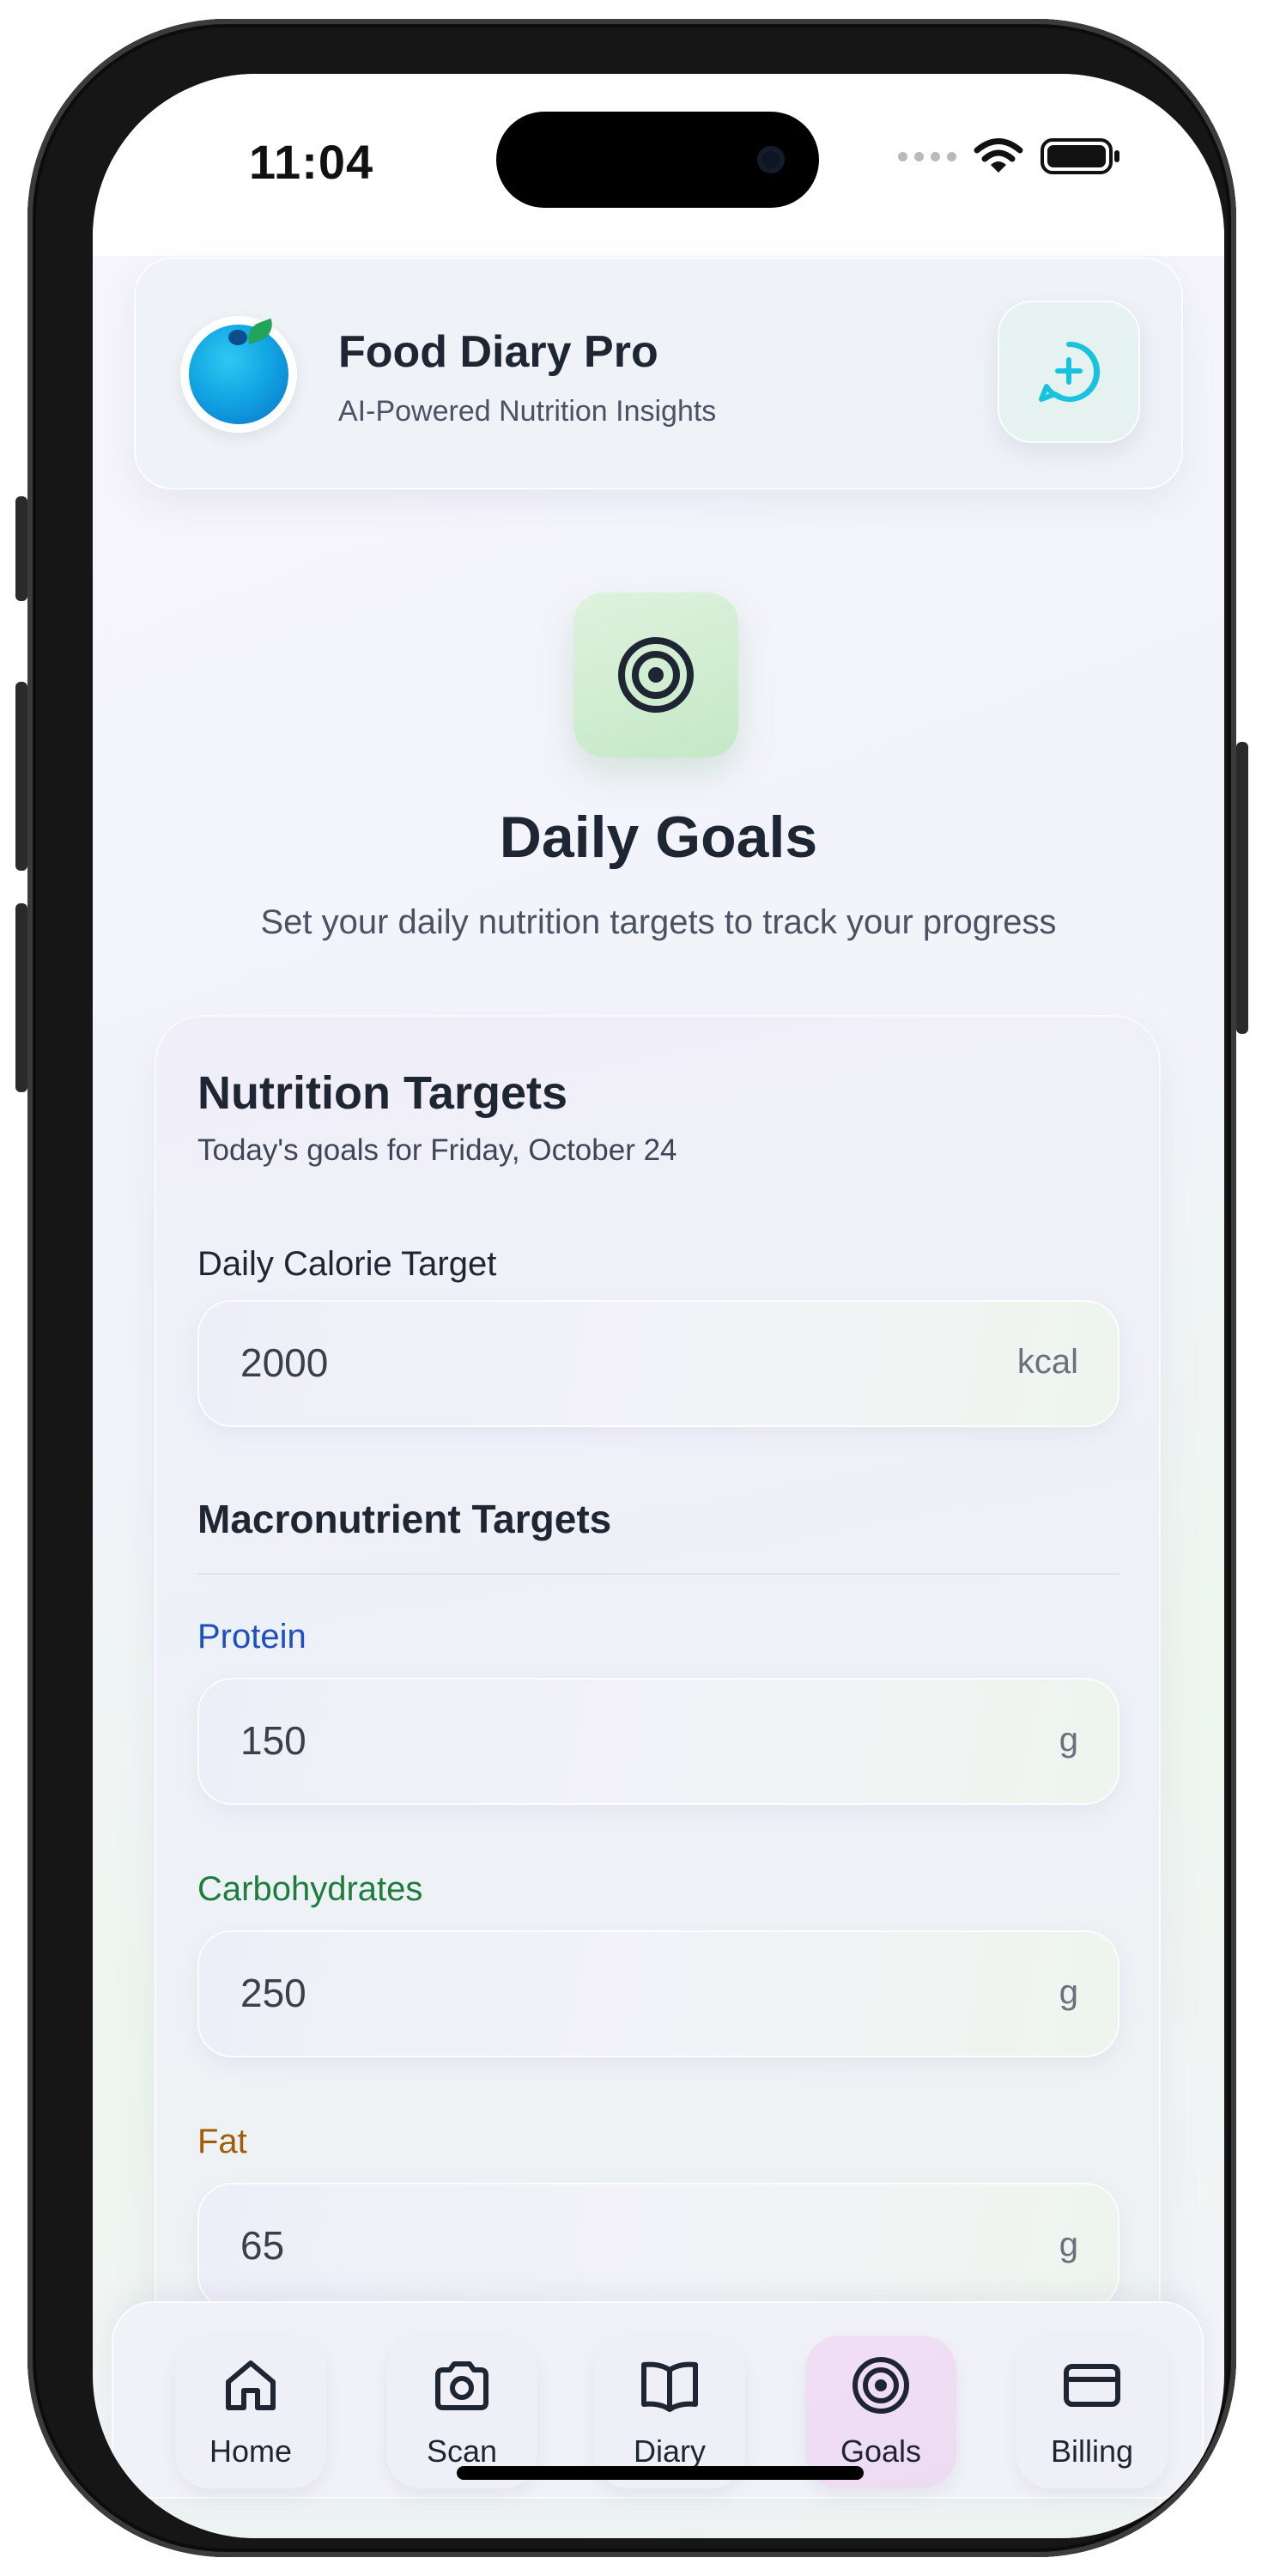 This screenshot has width=1262, height=2576. Describe the element at coordinates (462, 2451) in the screenshot. I see `nav-scan-label: Scan` at that location.